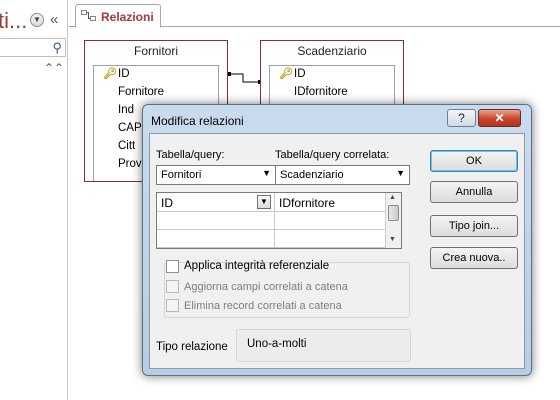  Describe the element at coordinates (37, 20) in the screenshot. I see `nav-dropdown-icon: ▼` at that location.